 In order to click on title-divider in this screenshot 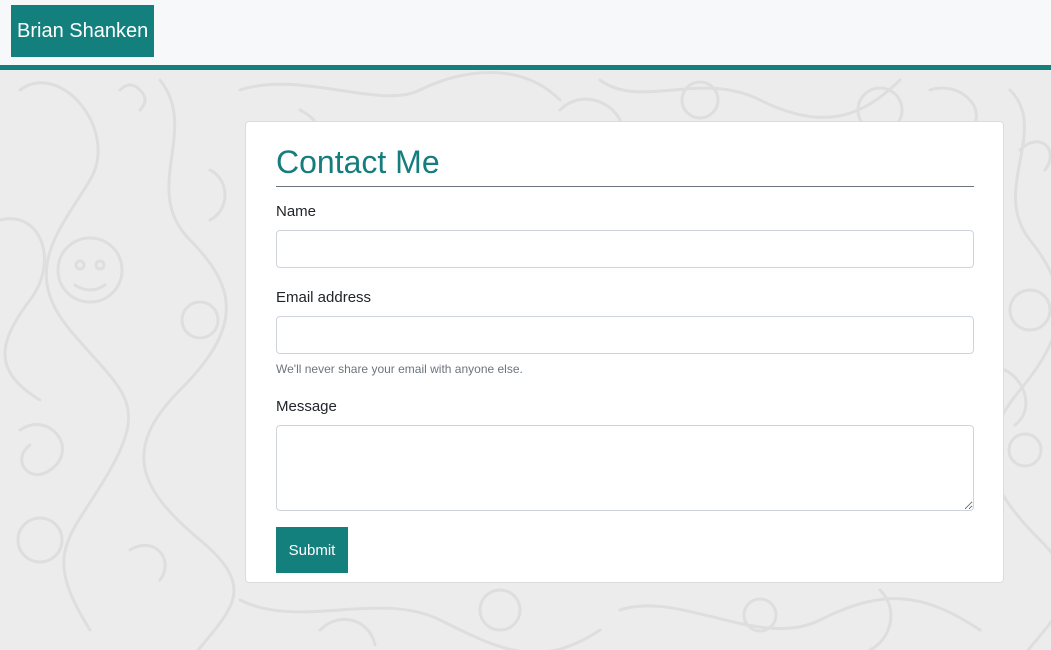, I will do `click(625, 186)`.